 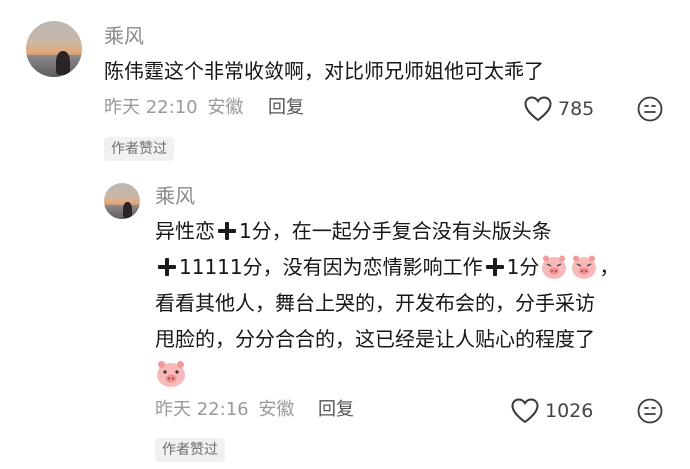 I want to click on comment-meta: 昨天 22:10 安徽, so click(x=173, y=108).